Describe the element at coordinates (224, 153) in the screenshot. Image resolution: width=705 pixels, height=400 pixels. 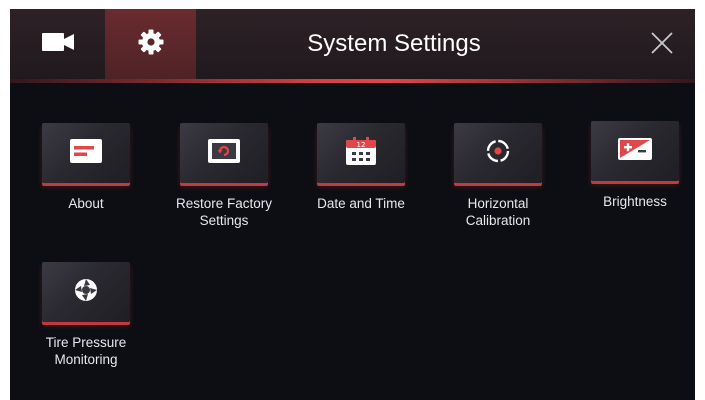
I see `restore-factory-icon` at that location.